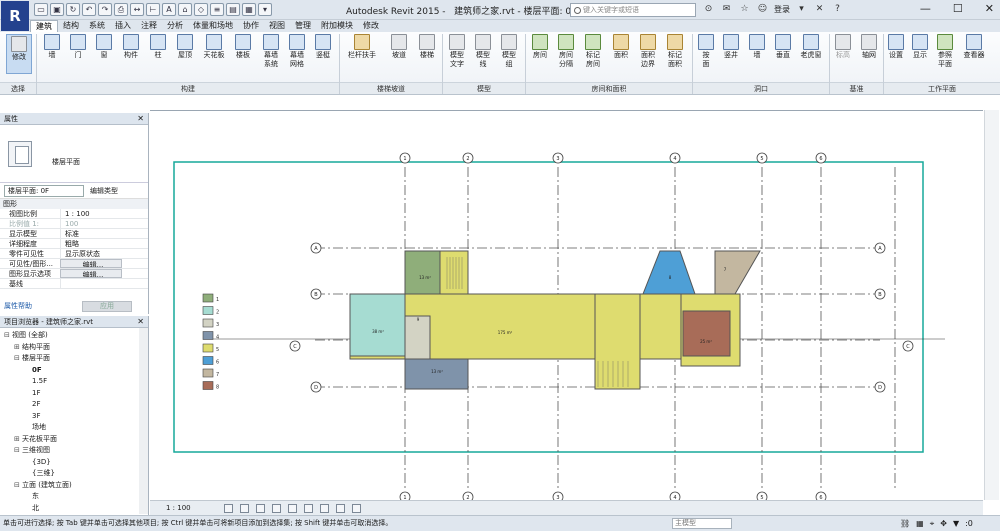  What do you see at coordinates (213, 26) in the screenshot?
I see `tab-massing-site: 体量和场地` at bounding box center [213, 26].